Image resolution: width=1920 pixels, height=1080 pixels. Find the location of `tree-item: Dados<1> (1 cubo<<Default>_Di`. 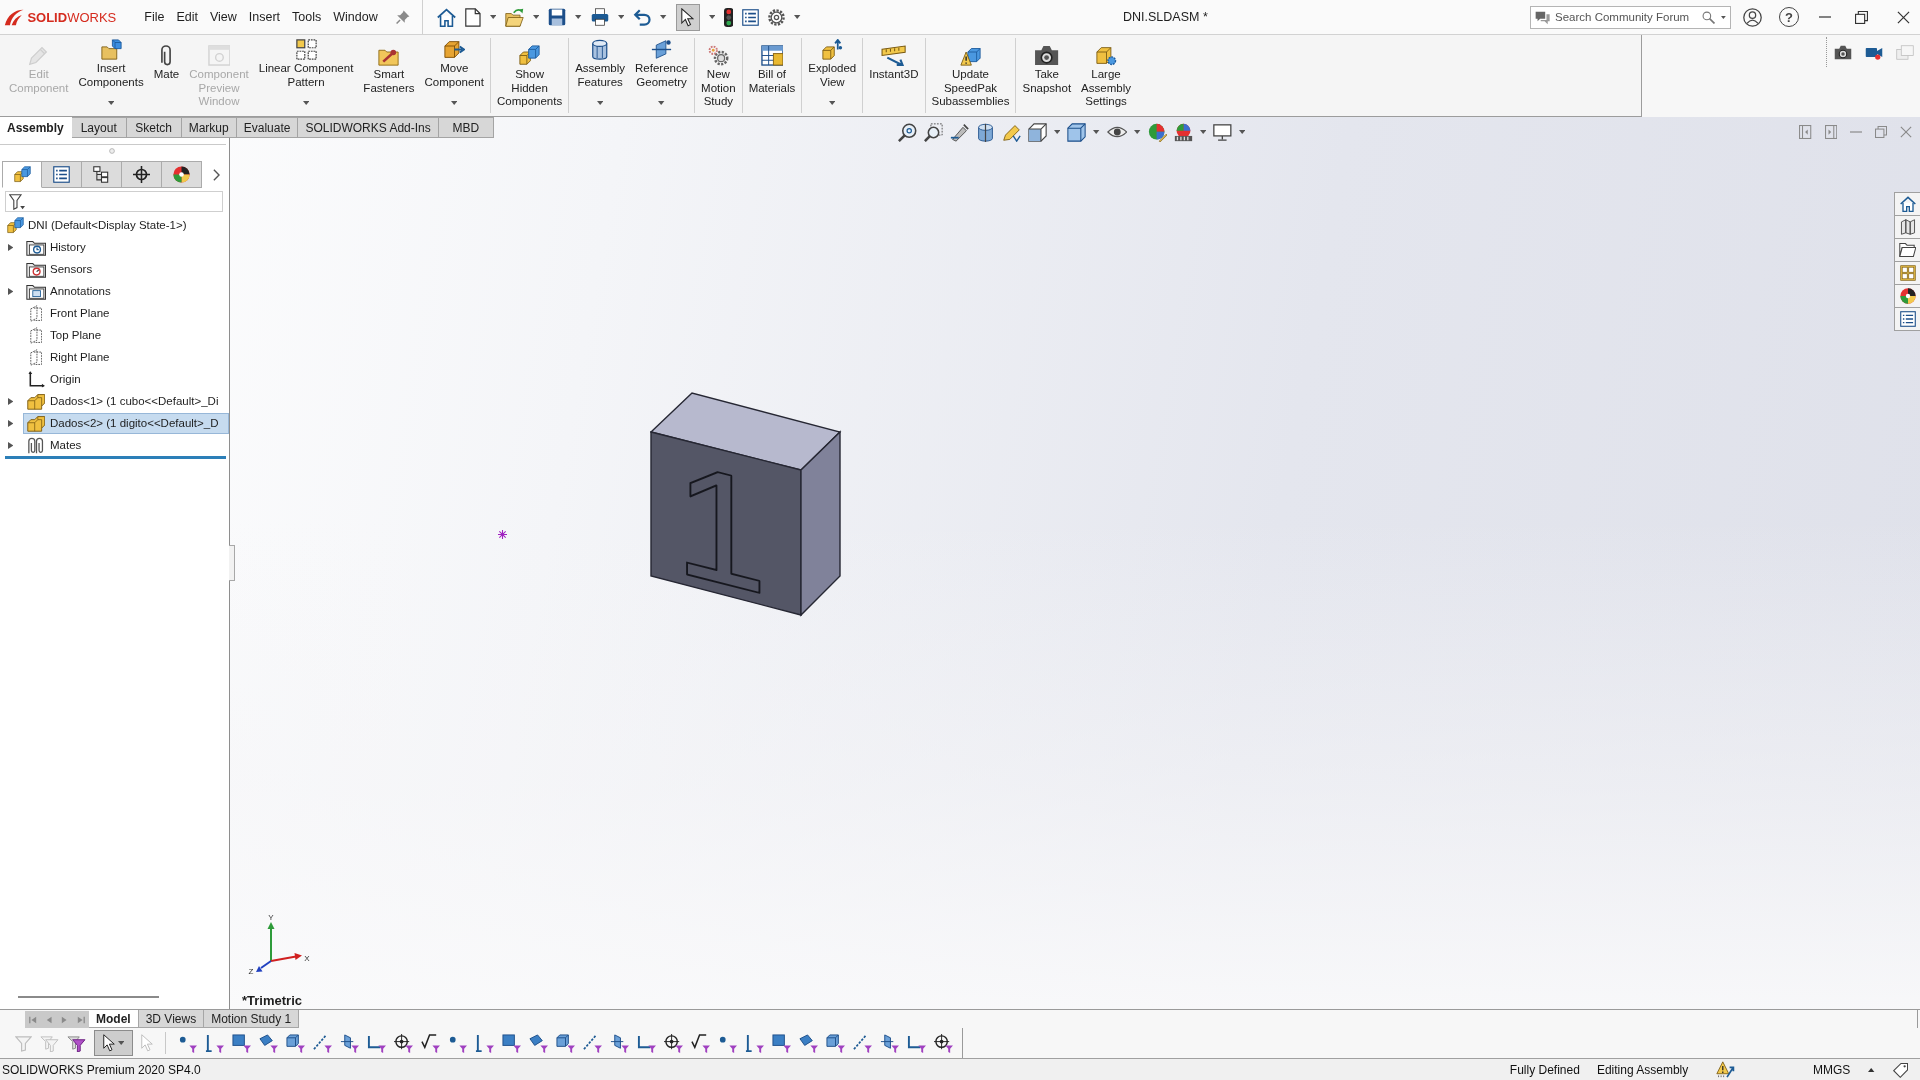

tree-item: Dados<1> (1 cubo<<Default>_Di is located at coordinates (126, 401).